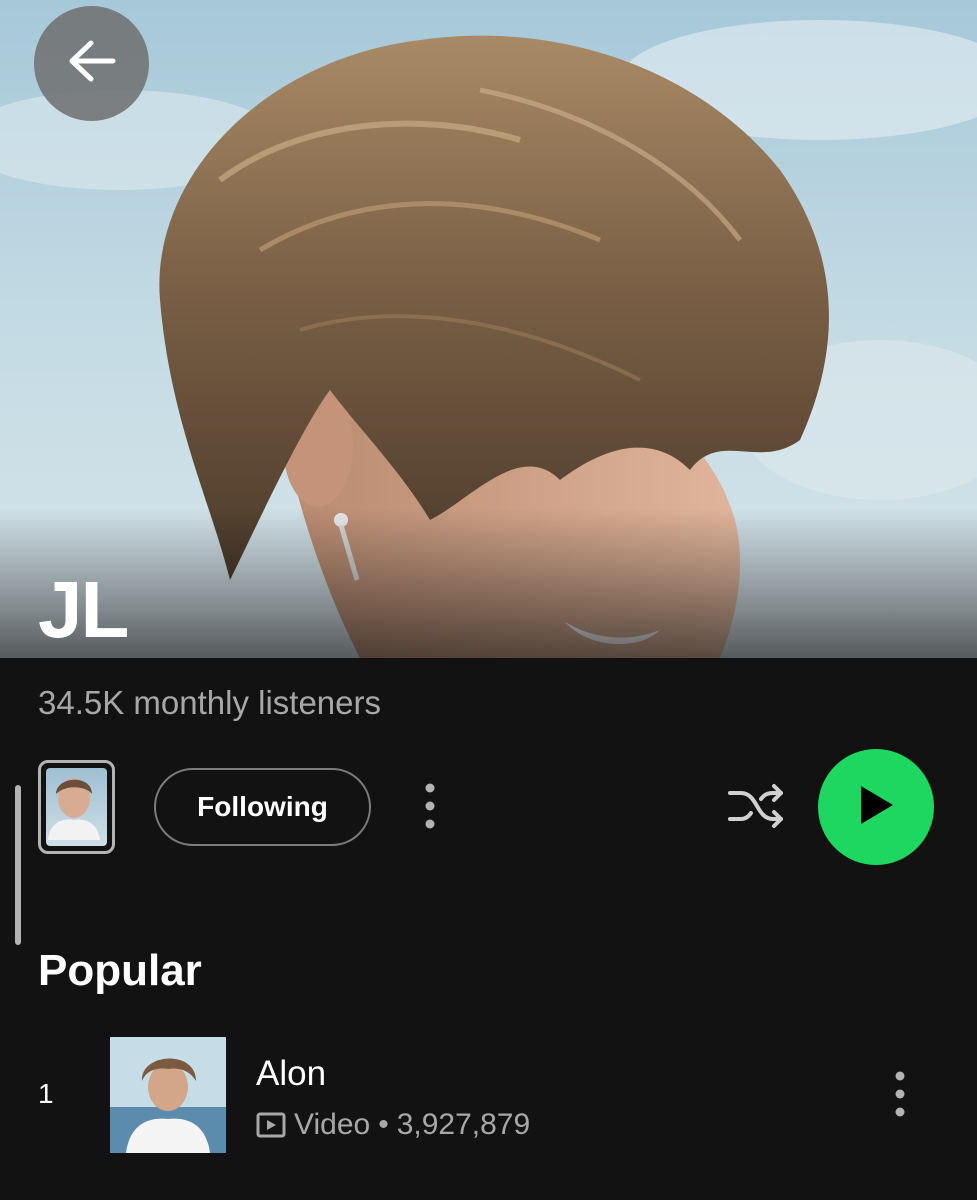  I want to click on popular-heading: Popular, so click(120, 970).